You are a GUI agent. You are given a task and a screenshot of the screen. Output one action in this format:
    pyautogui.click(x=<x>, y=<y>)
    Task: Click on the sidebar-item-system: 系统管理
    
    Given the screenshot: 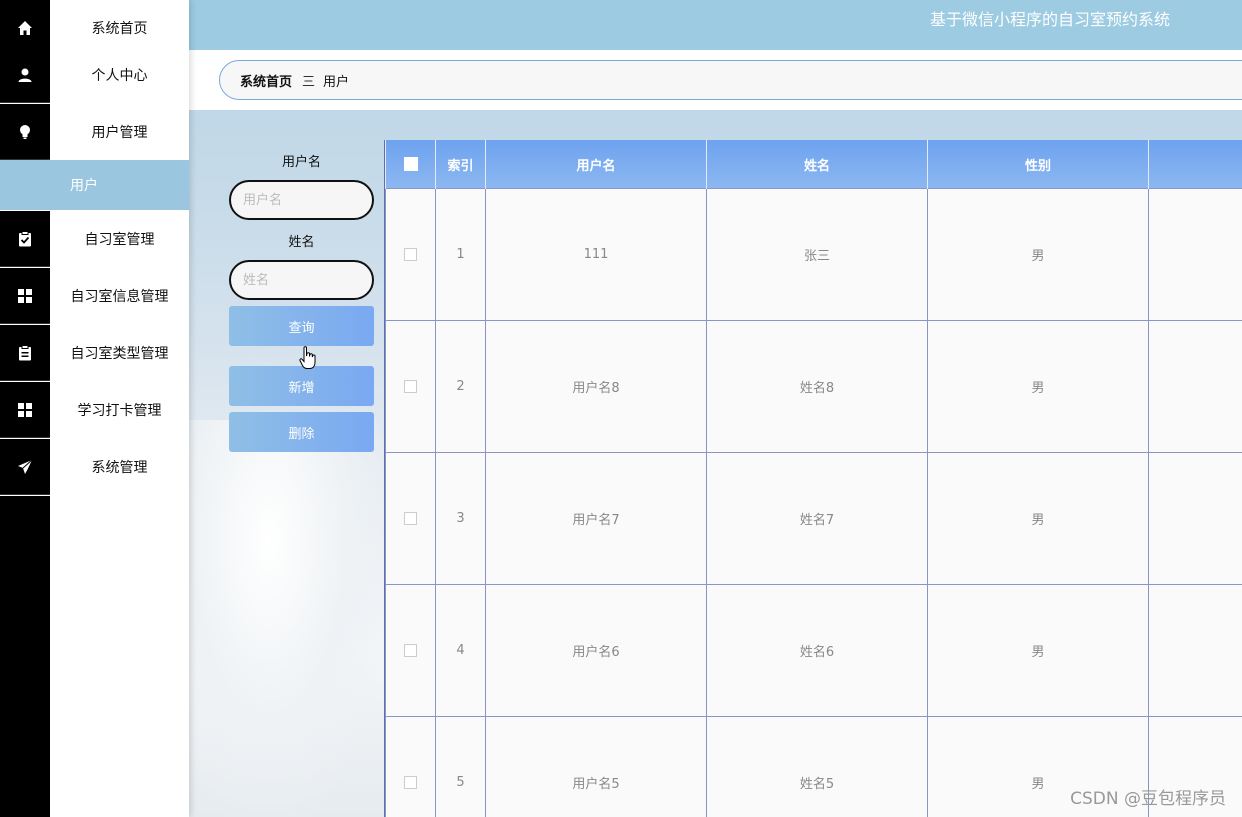 What is the action you would take?
    pyautogui.click(x=94, y=467)
    